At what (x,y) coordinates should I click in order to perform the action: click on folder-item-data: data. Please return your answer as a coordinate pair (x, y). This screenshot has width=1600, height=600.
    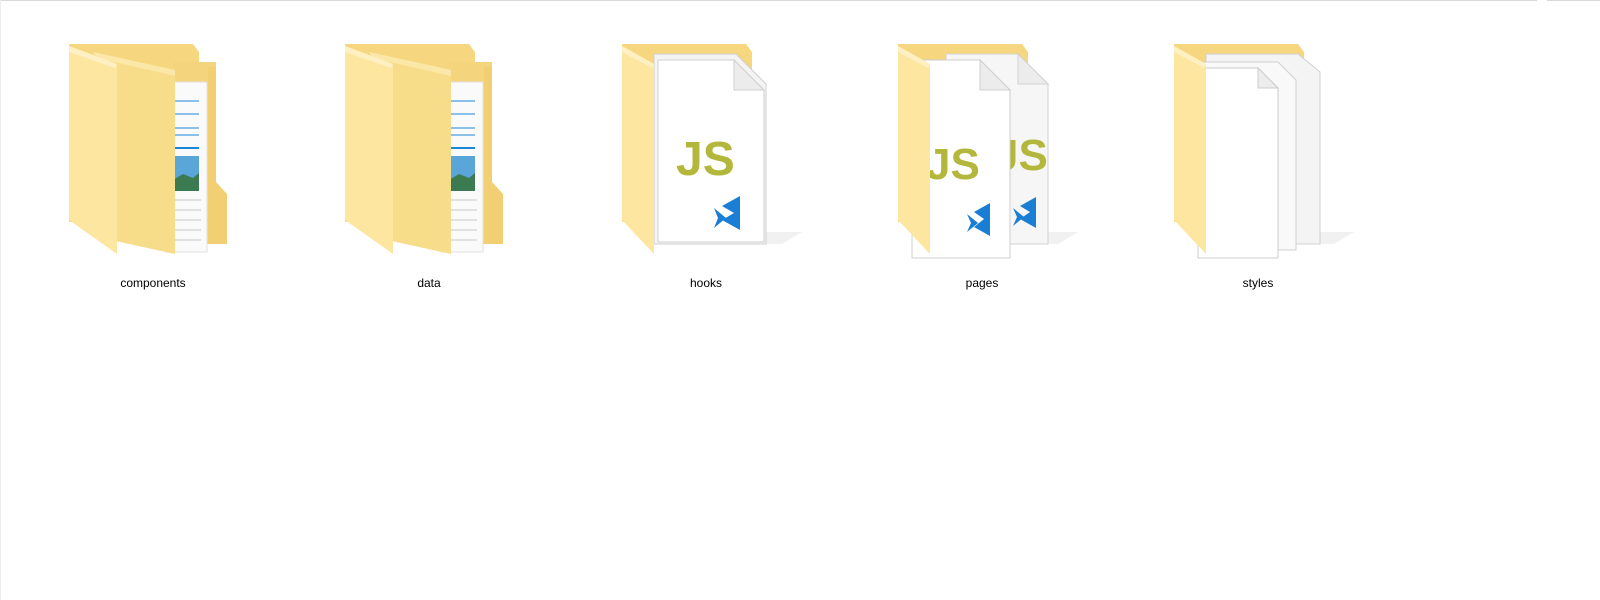
    Looking at the image, I should click on (429, 162).